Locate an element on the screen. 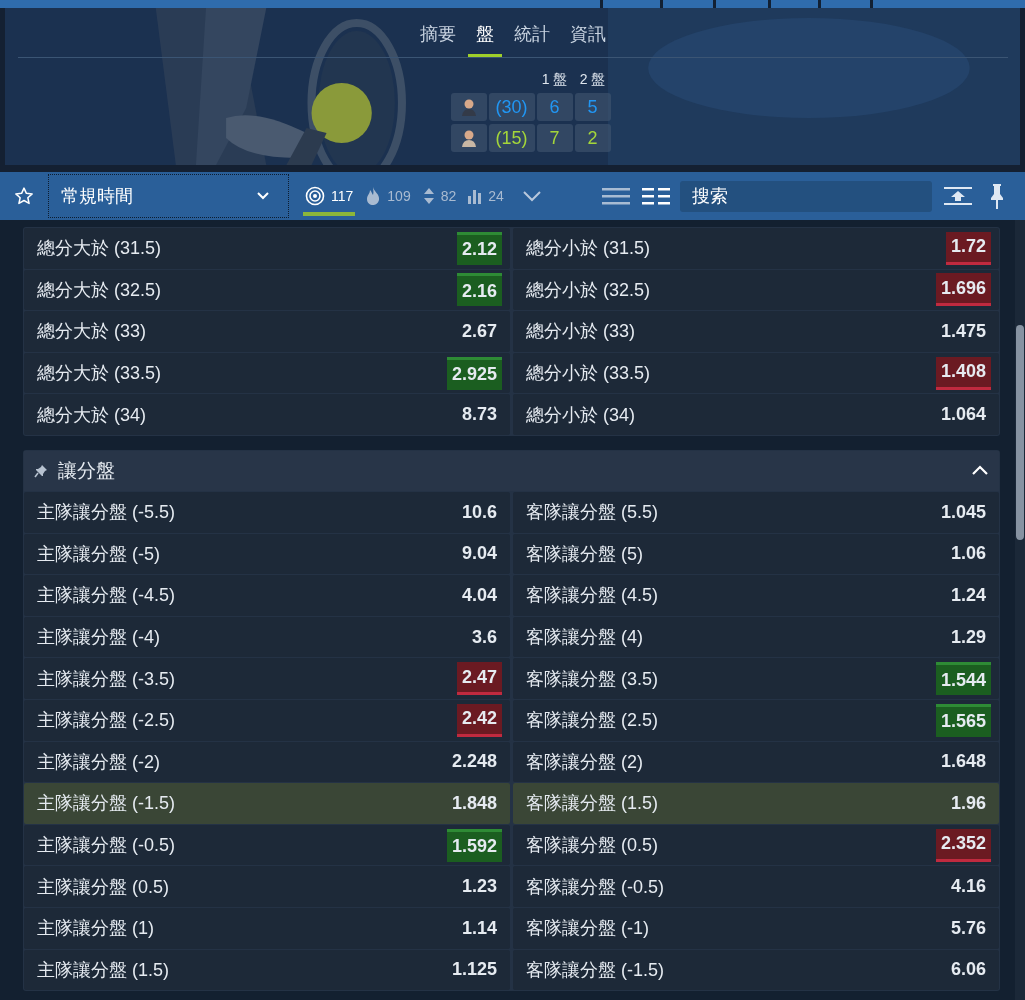 This screenshot has width=1025, height=1000. option-label: 客隊讓分盤 (1.5) is located at coordinates (592, 804).